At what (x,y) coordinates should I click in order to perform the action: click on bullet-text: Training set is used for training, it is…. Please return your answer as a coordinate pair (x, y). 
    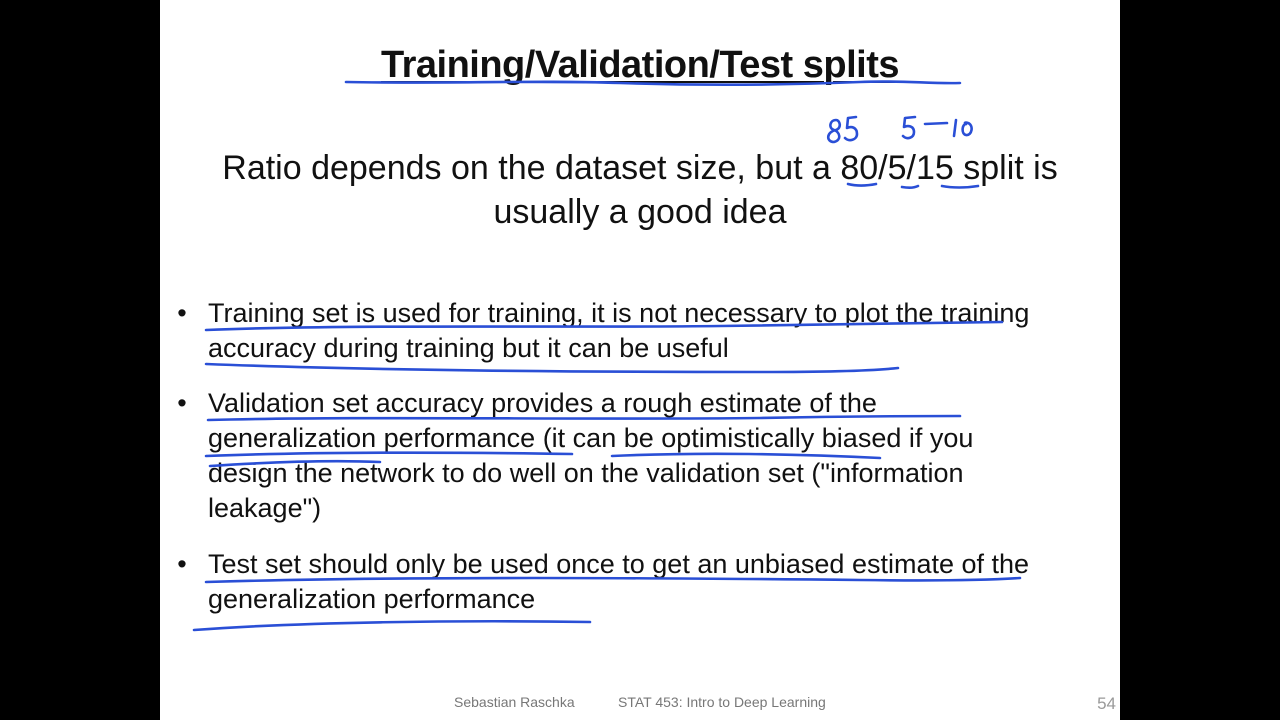
    Looking at the image, I should click on (619, 330).